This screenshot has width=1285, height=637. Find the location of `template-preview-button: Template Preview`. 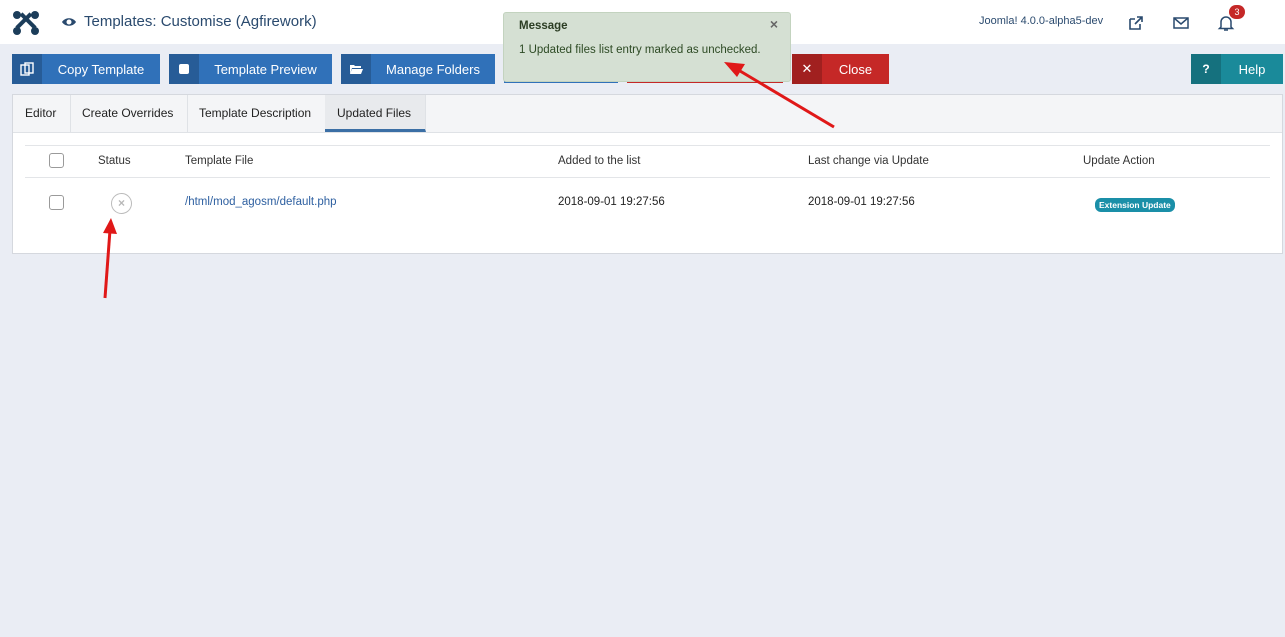

template-preview-button: Template Preview is located at coordinates (250, 69).